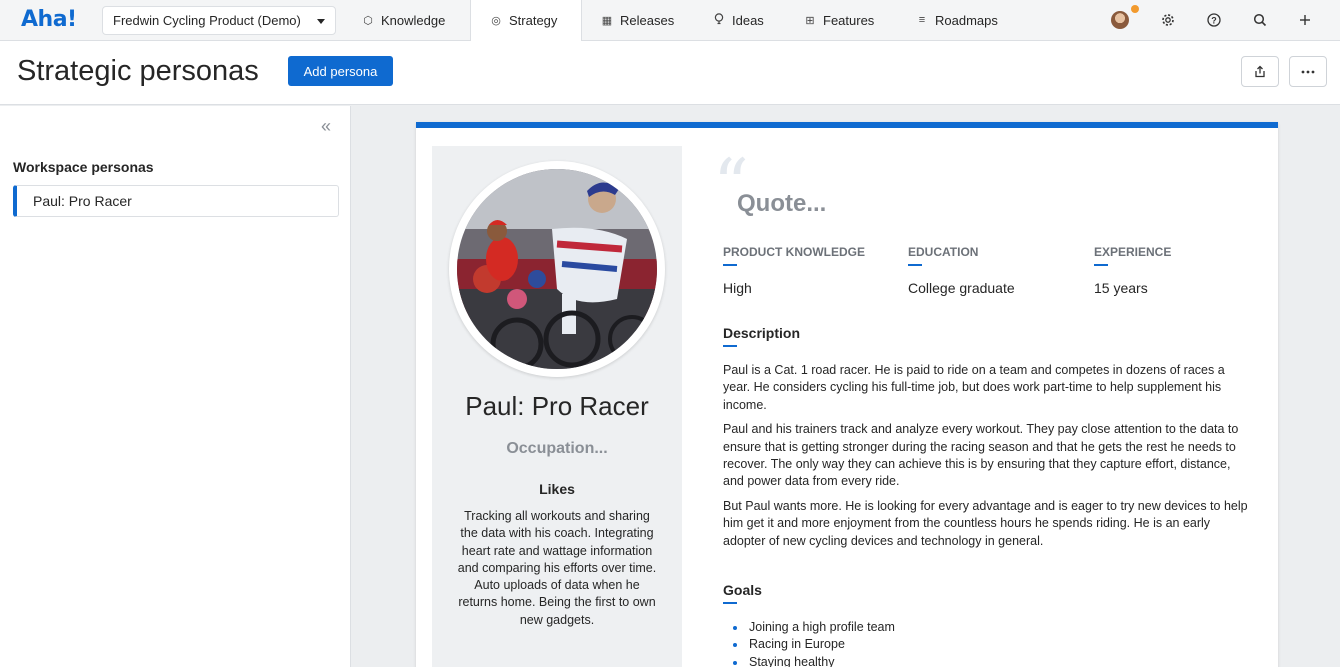 The height and width of the screenshot is (667, 1340). I want to click on calendar-icon: ▦, so click(607, 20).